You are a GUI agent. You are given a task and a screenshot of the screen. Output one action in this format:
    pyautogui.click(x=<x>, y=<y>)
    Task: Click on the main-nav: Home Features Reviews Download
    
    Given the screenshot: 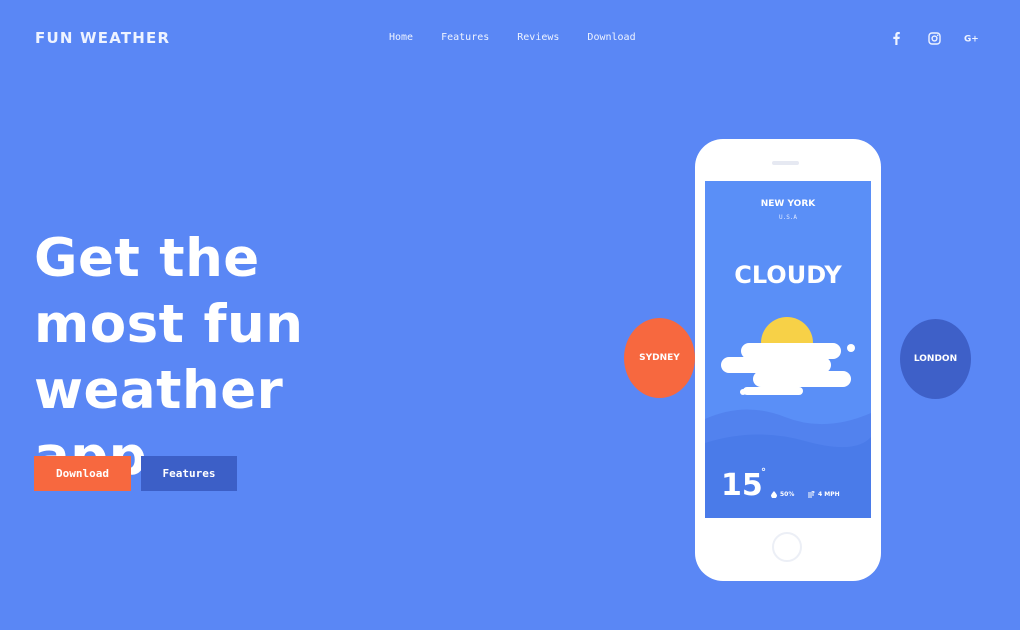 What is the action you would take?
    pyautogui.click(x=512, y=37)
    